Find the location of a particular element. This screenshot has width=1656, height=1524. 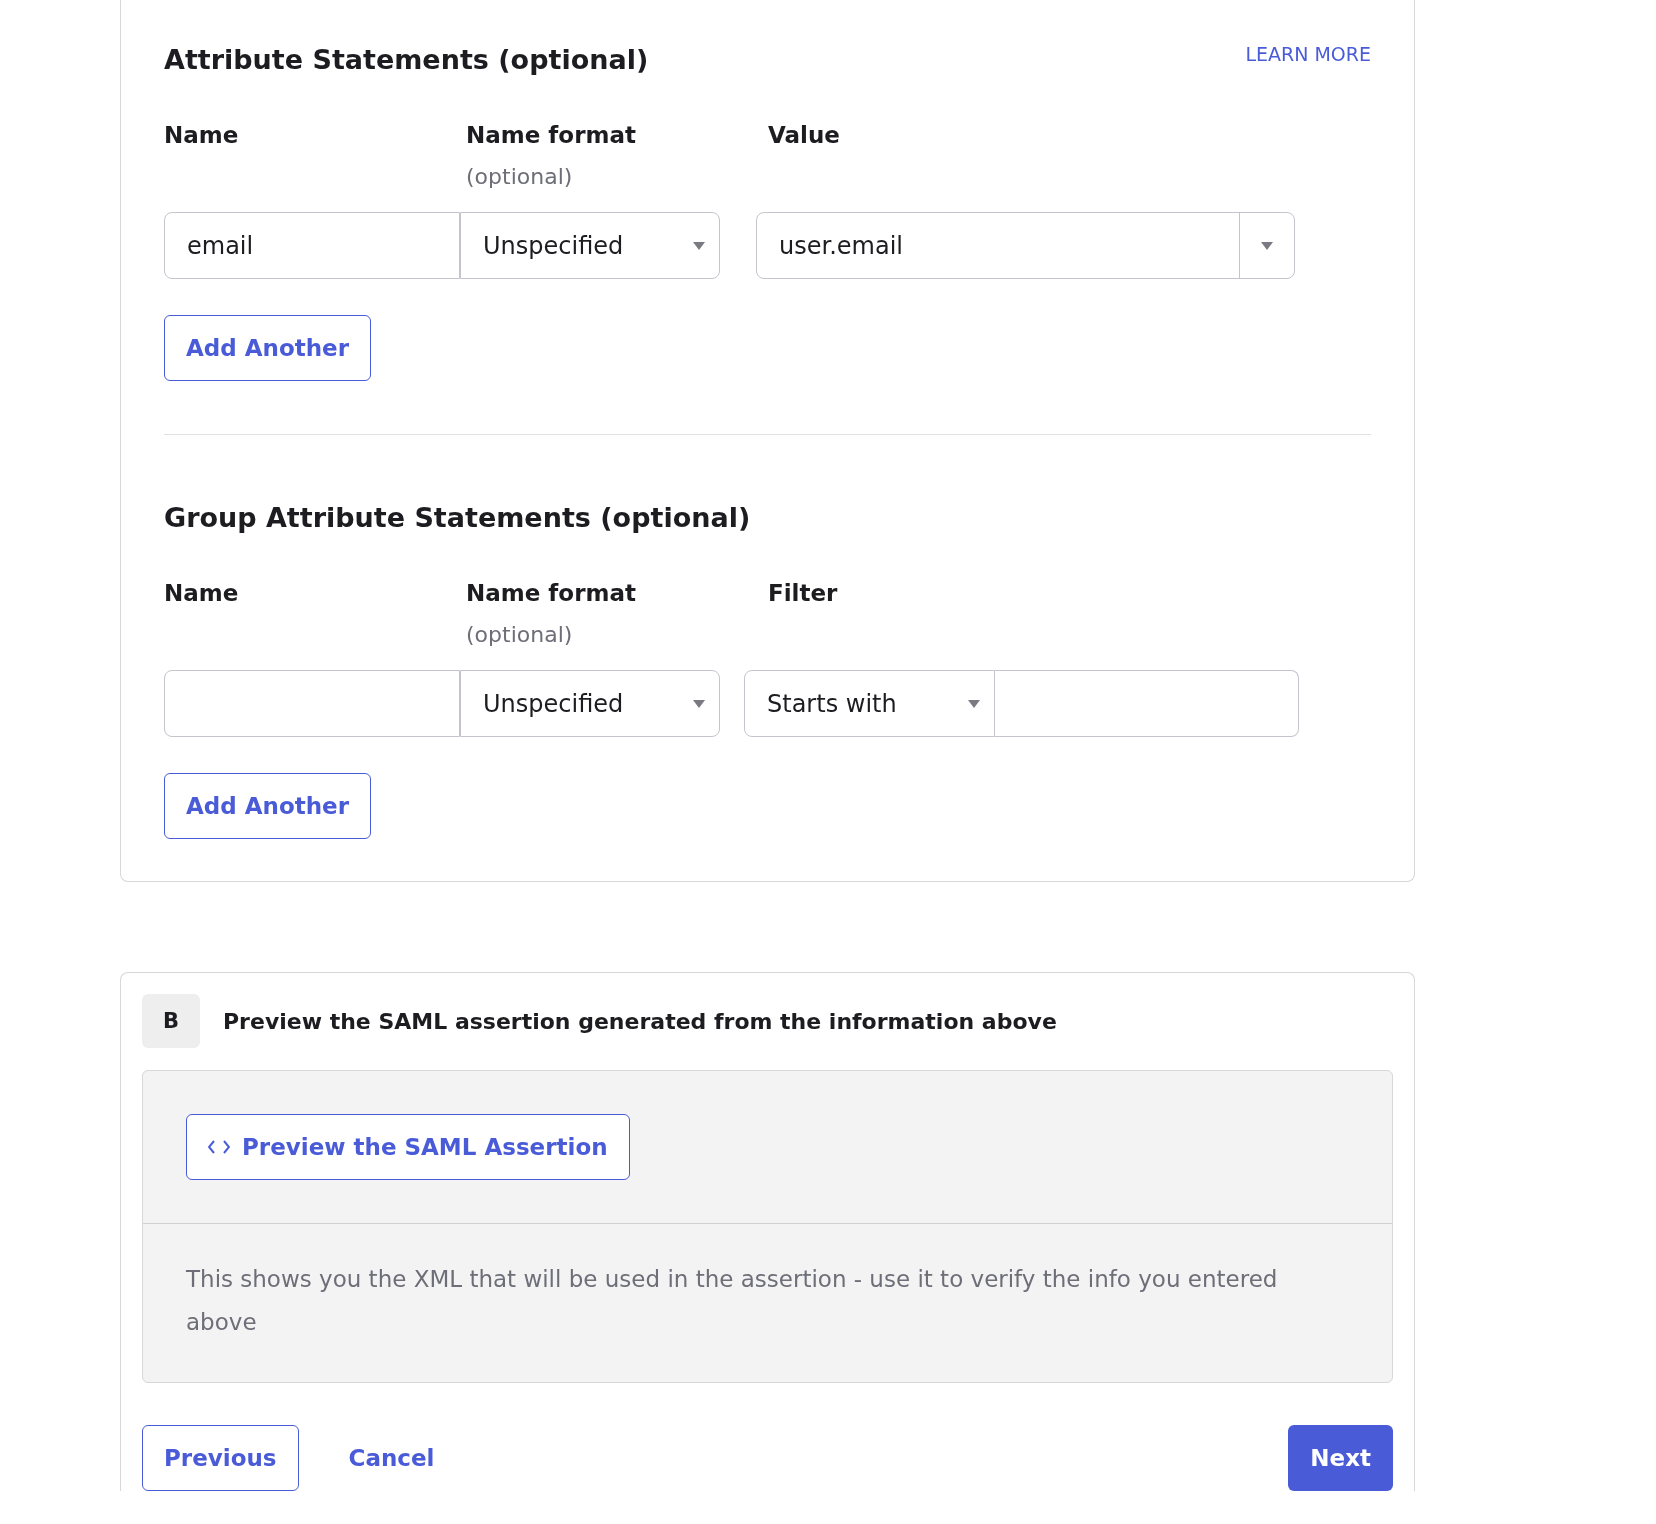

next-button: Next is located at coordinates (1340, 1458).